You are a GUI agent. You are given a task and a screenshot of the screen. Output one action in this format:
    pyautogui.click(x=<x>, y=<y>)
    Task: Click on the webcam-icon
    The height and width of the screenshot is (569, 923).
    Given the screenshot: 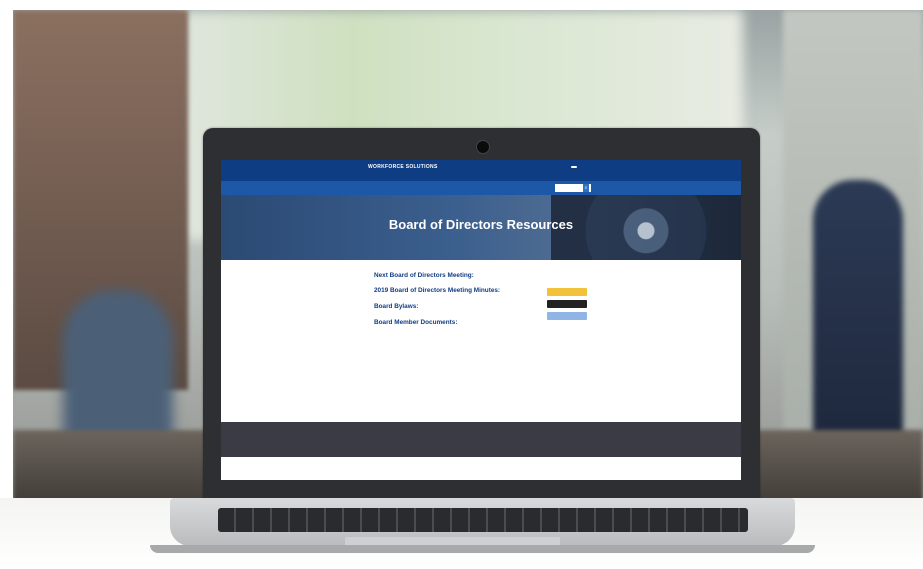 What is the action you would take?
    pyautogui.click(x=483, y=147)
    